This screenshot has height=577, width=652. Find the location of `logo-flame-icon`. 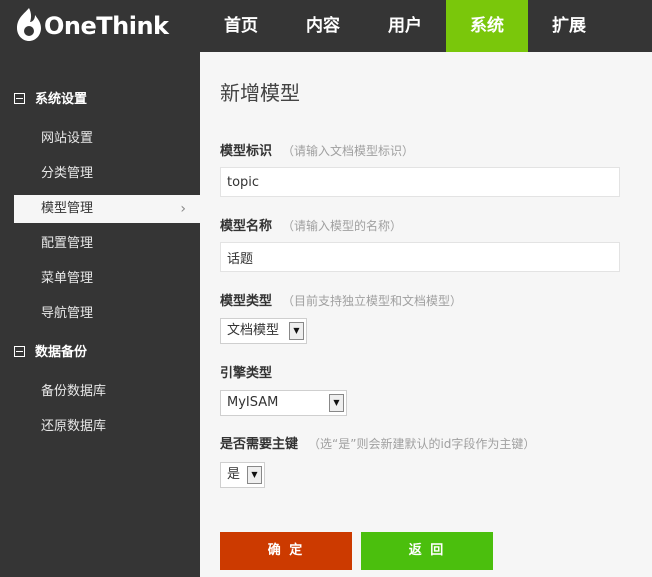

logo-flame-icon is located at coordinates (29, 24).